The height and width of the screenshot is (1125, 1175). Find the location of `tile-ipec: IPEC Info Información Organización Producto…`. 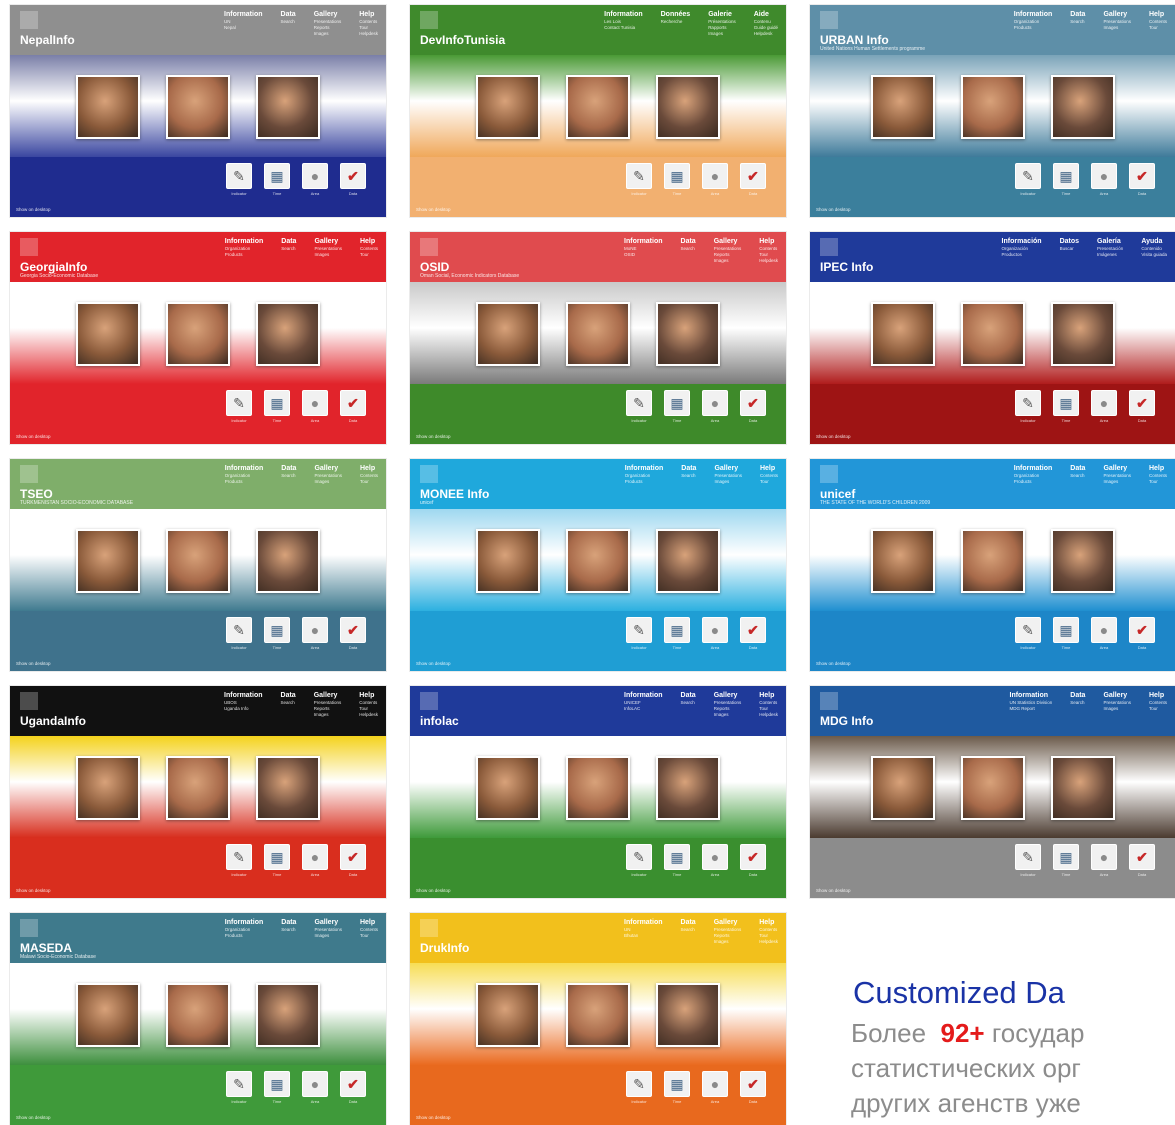

tile-ipec: IPEC Info Información Organización Producto… is located at coordinates (992, 338).